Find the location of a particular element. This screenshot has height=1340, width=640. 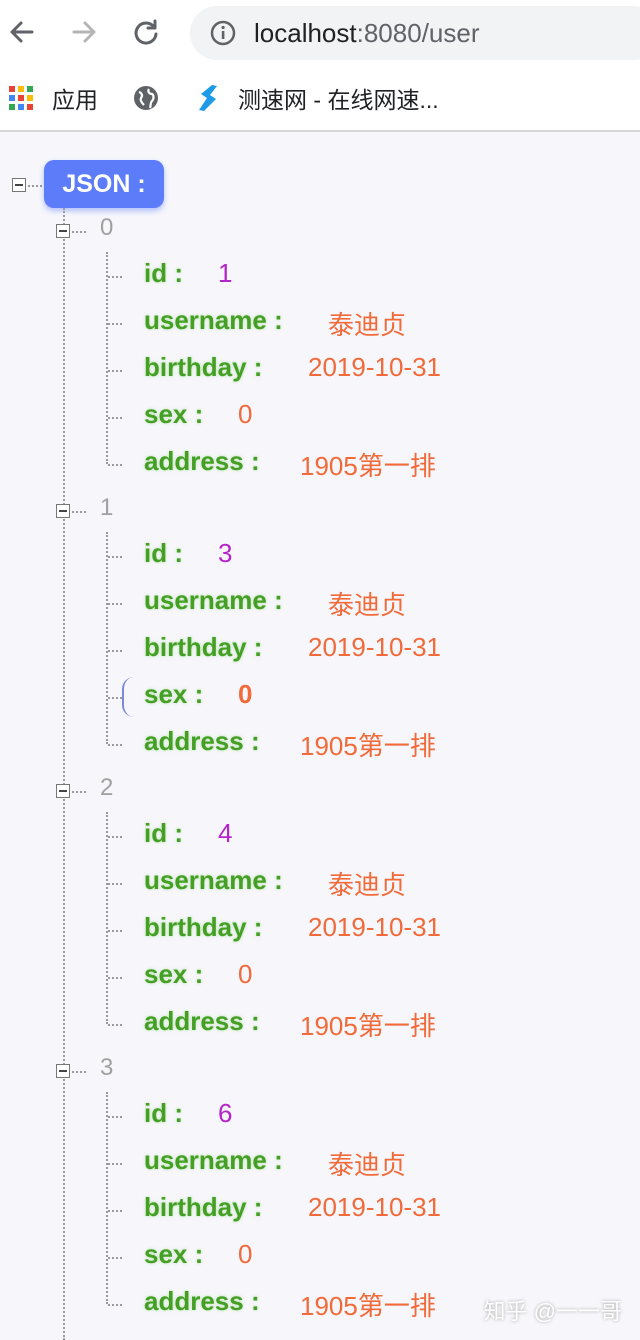

arrow-right-icon is located at coordinates (84, 32).